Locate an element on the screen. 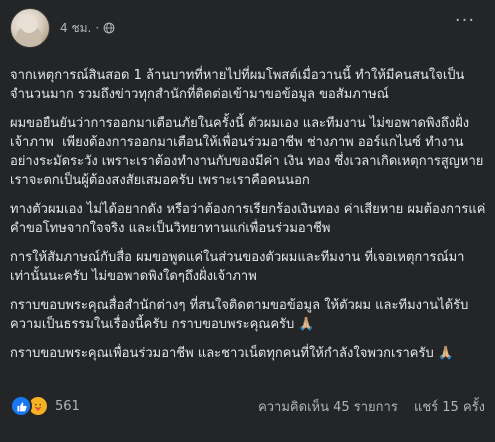 The image size is (495, 442). post-header: 4 ชม. · is located at coordinates (62, 28).